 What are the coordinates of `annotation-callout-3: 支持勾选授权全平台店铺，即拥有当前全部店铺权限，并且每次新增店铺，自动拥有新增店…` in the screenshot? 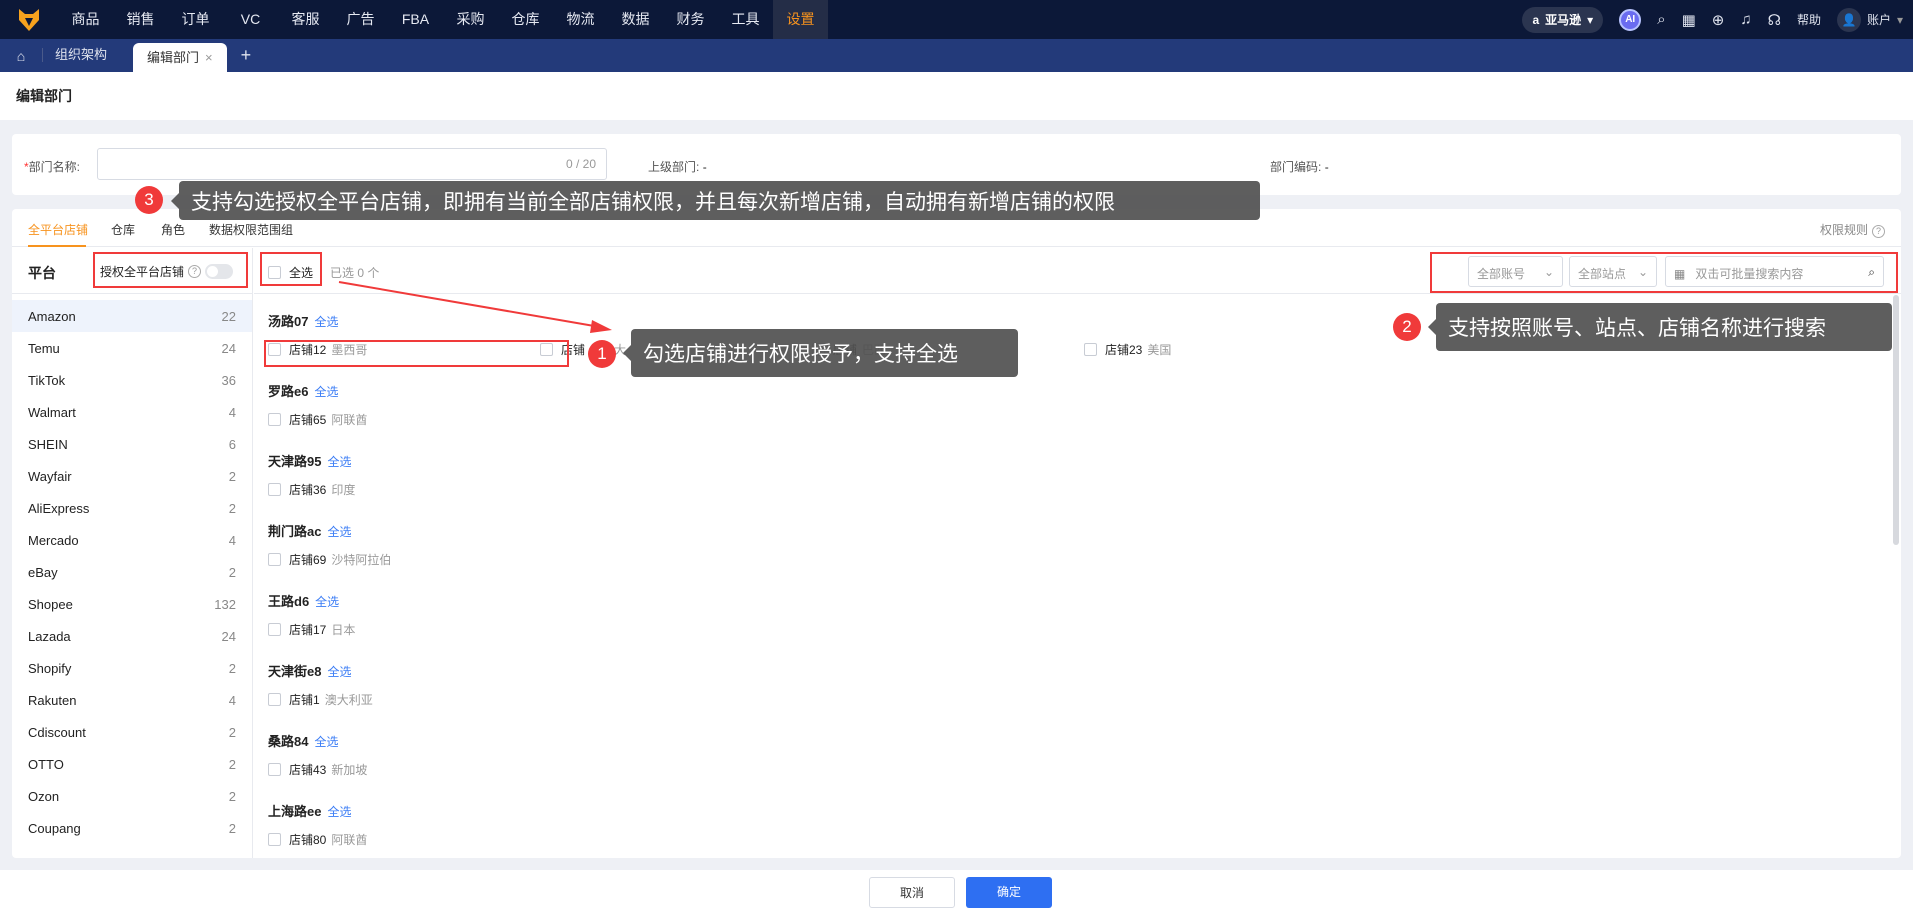 It's located at (715, 200).